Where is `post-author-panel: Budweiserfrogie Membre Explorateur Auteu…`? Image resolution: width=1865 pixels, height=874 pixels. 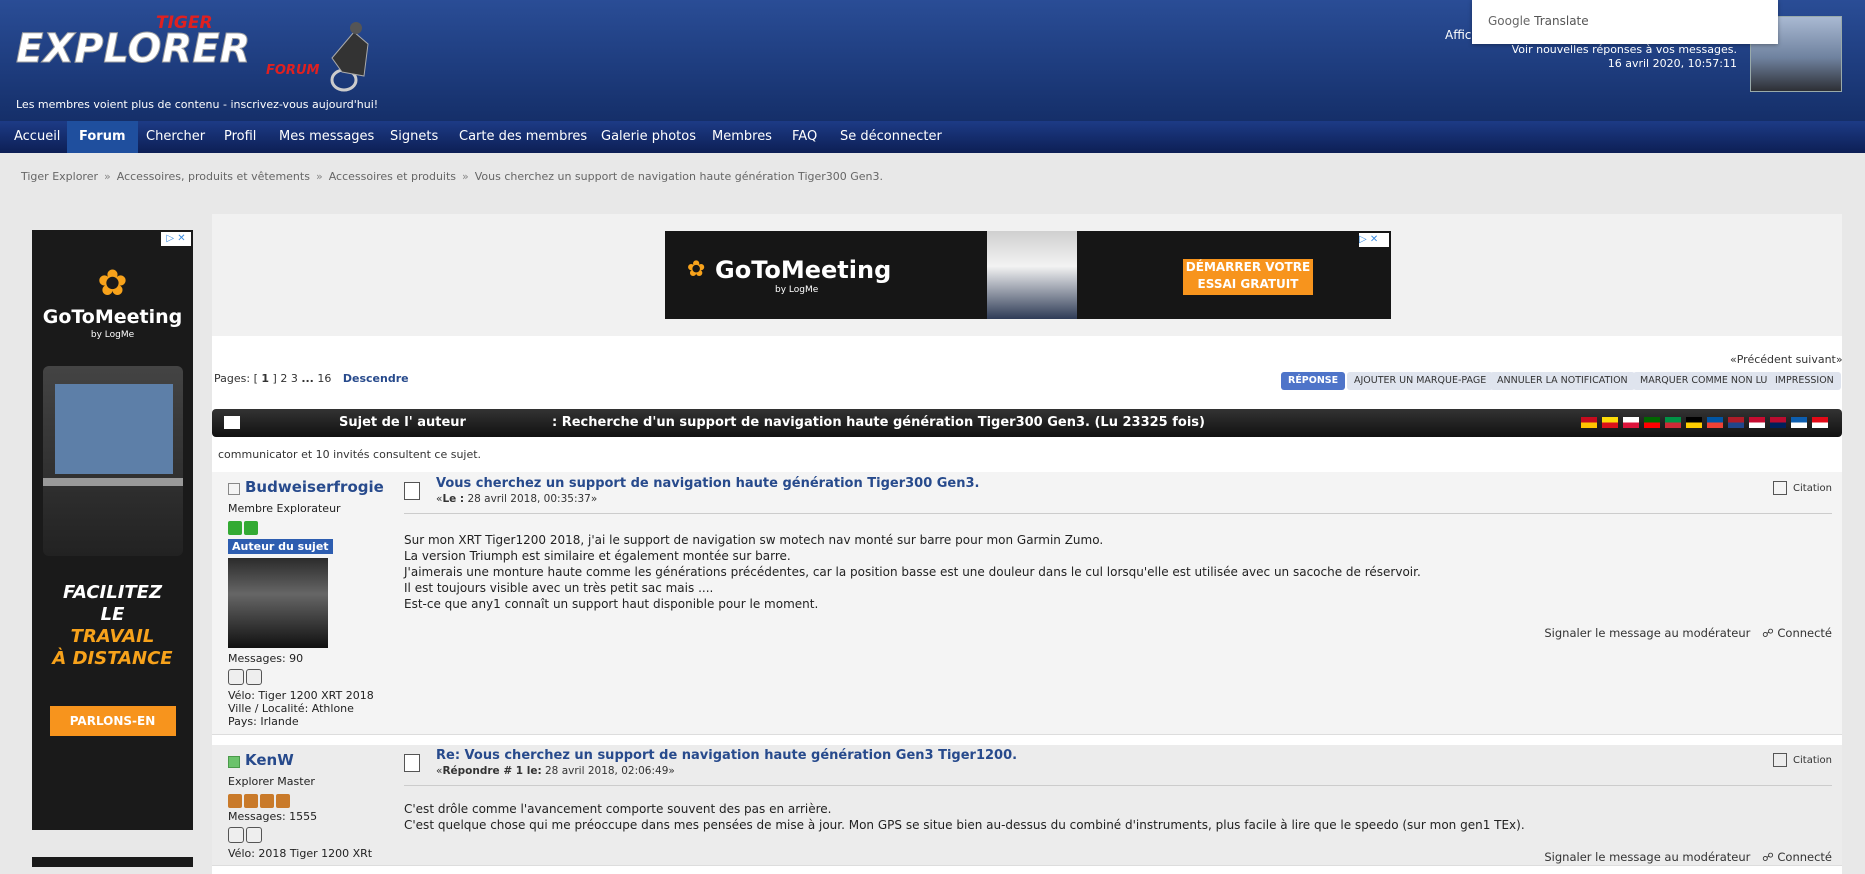 post-author-panel: Budweiserfrogie Membre Explorateur Auteu… is located at coordinates (308, 603).